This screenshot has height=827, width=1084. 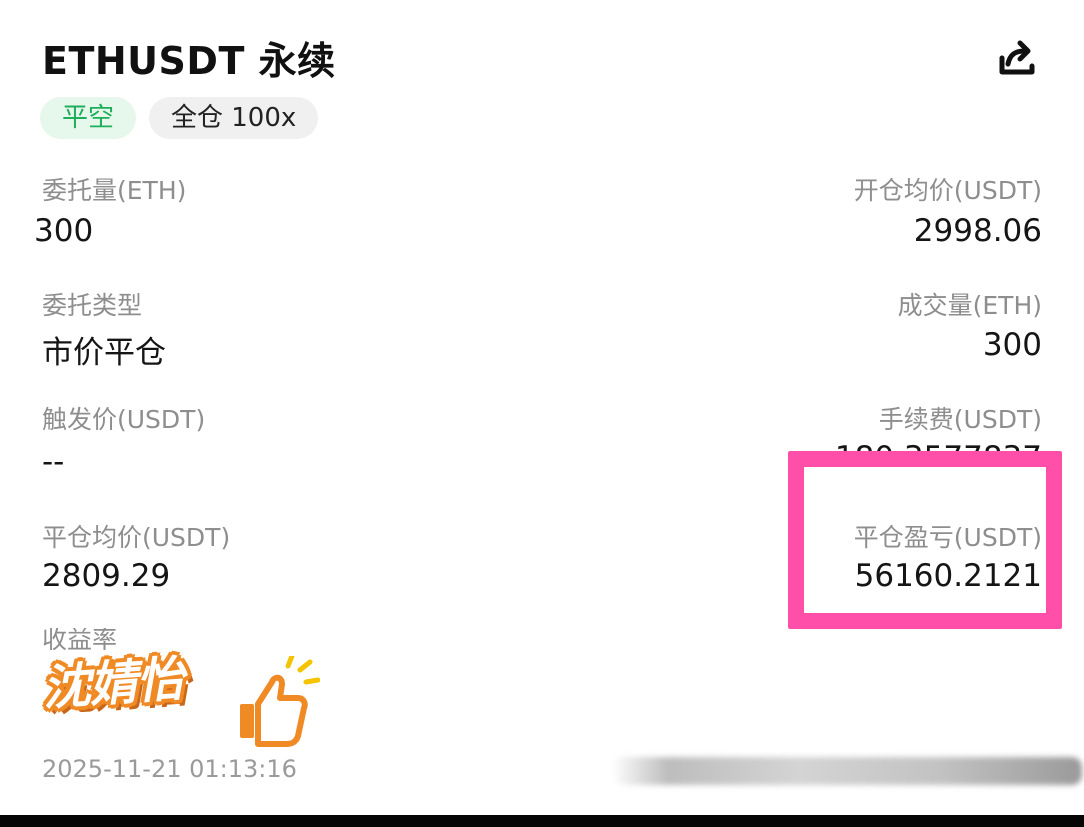 I want to click on order-qty-value: 300, so click(x=64, y=231).